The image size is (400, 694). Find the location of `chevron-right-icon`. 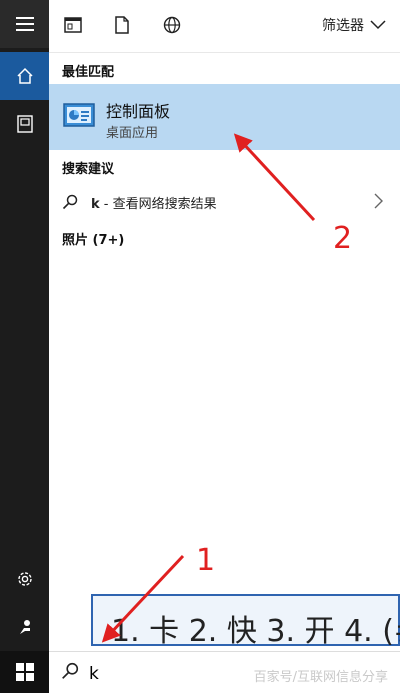

chevron-right-icon is located at coordinates (379, 201).